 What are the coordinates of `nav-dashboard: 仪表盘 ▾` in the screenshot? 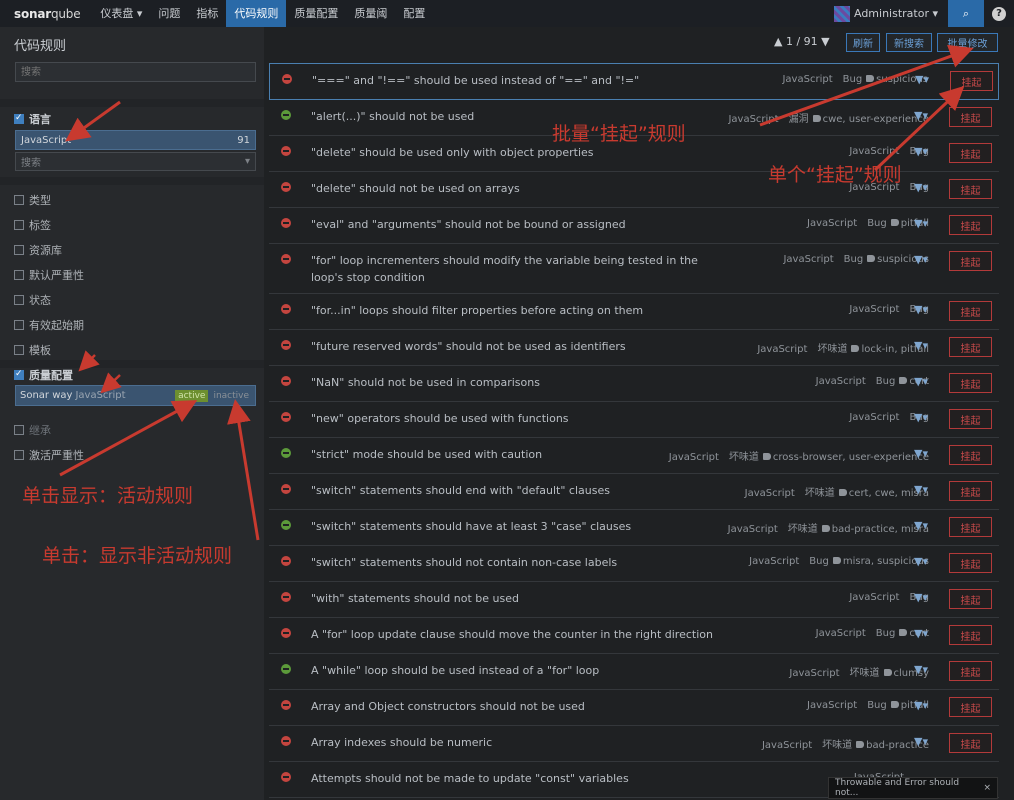 It's located at (121, 13).